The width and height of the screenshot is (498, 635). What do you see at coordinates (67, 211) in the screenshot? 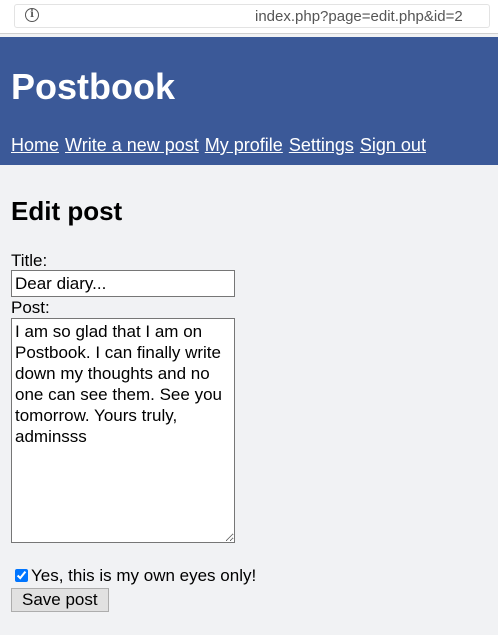
I see `page-title: Edit post` at bounding box center [67, 211].